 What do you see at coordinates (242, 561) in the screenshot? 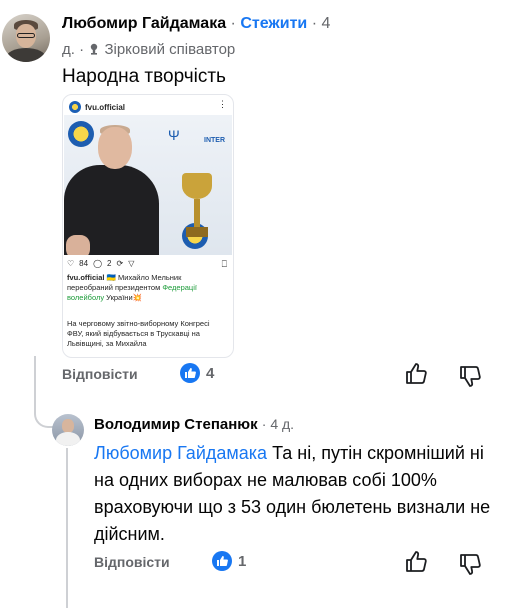
I see `reply-reaction-count: 1` at bounding box center [242, 561].